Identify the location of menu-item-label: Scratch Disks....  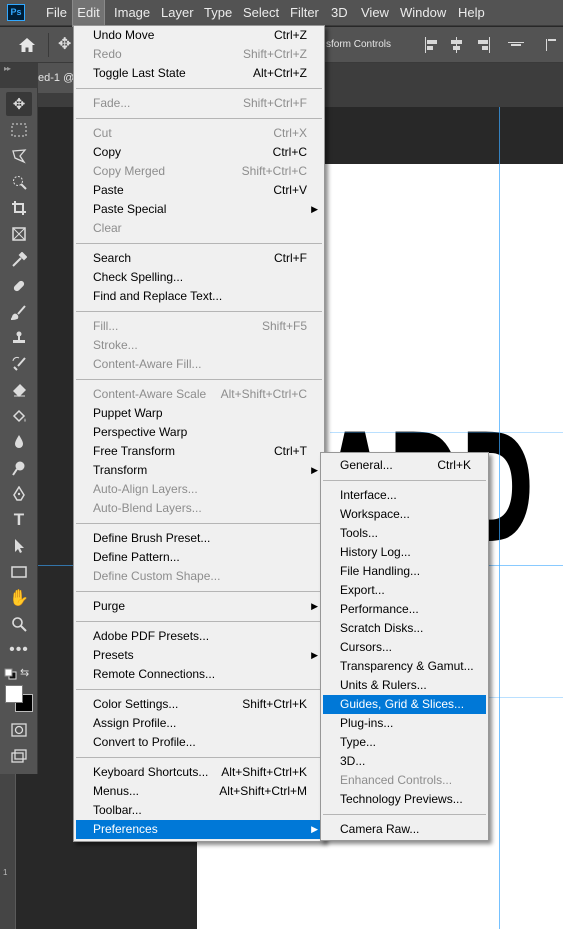
(382, 628).